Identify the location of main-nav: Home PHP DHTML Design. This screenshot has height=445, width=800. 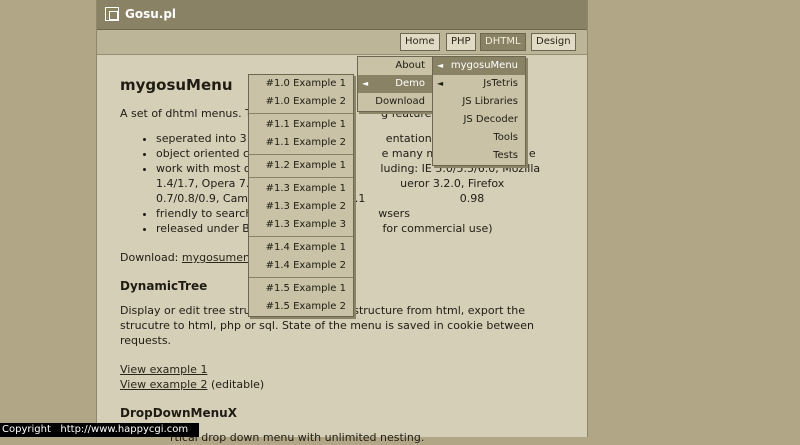
(342, 42).